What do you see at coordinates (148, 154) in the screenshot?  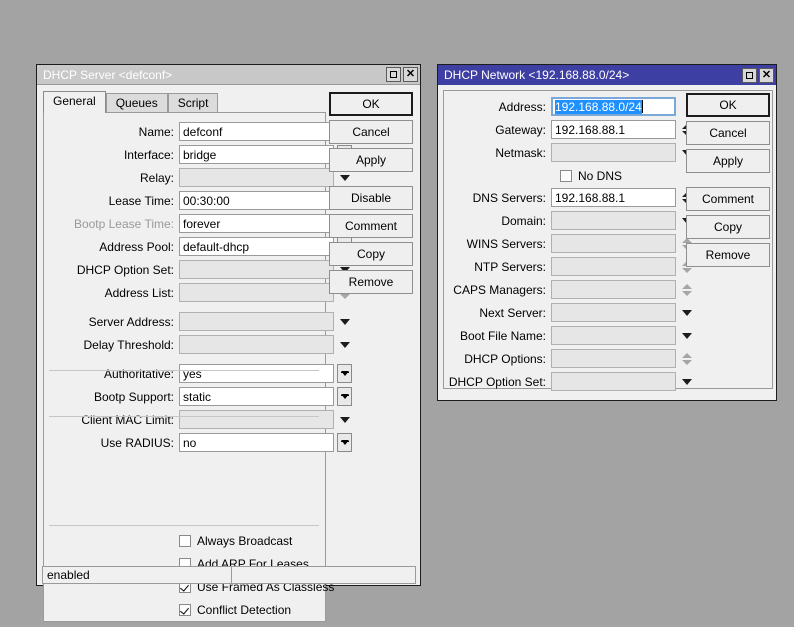 I see `field-label-interface: Interface:` at bounding box center [148, 154].